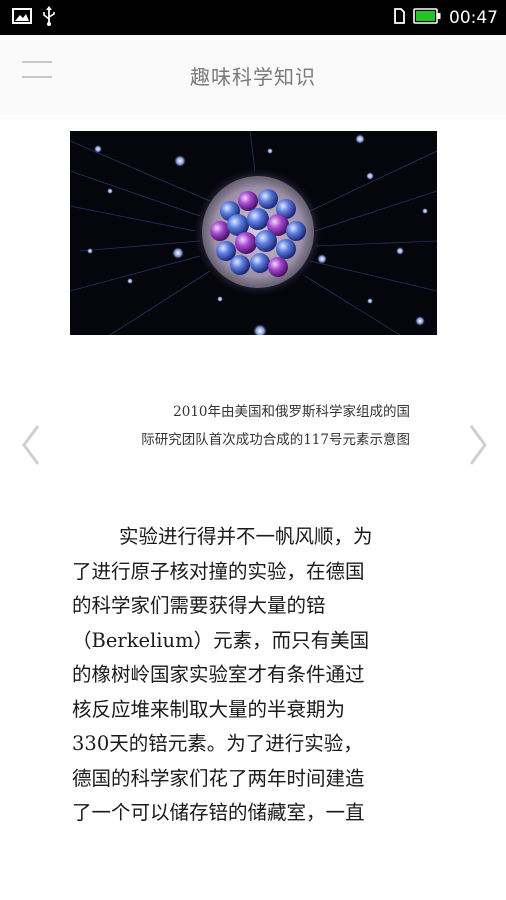  Describe the element at coordinates (218, 571) in the screenshot. I see `article-line: 了进行原子核对撞的实验，在德国` at that location.